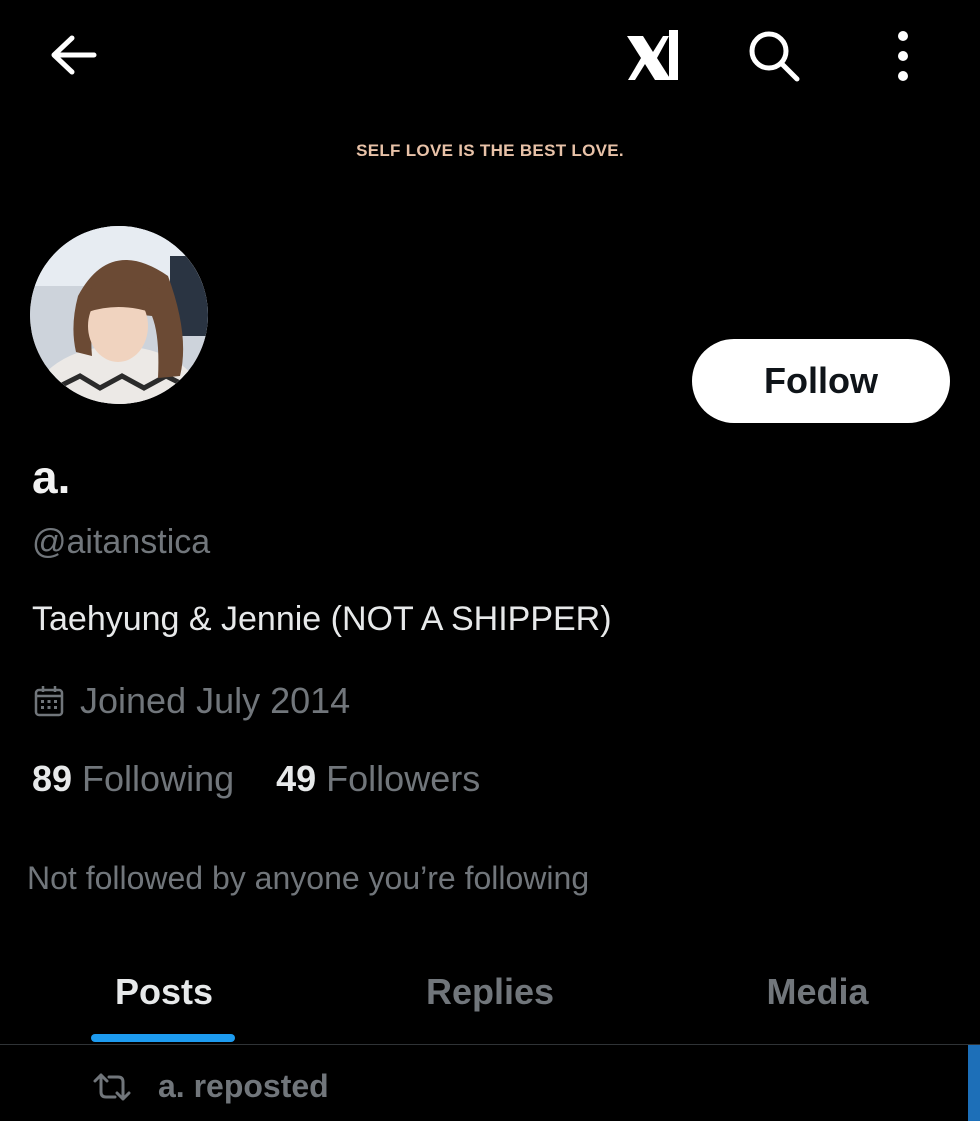 The image size is (980, 1121). I want to click on bio: Taehyung & Jennie (NOT A SHIPPER), so click(322, 619).